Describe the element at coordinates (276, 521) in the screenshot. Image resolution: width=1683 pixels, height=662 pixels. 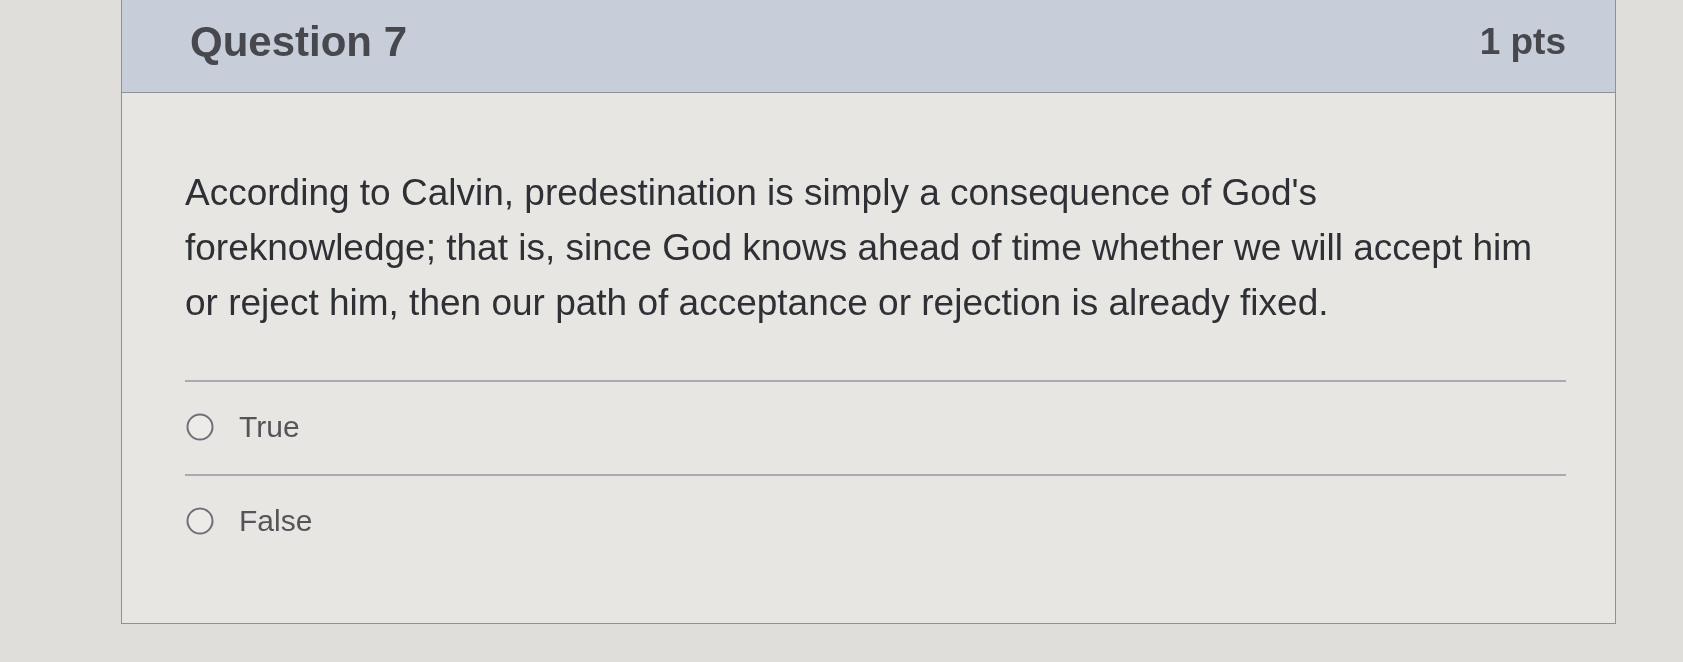
I see `answer-label: False` at that location.